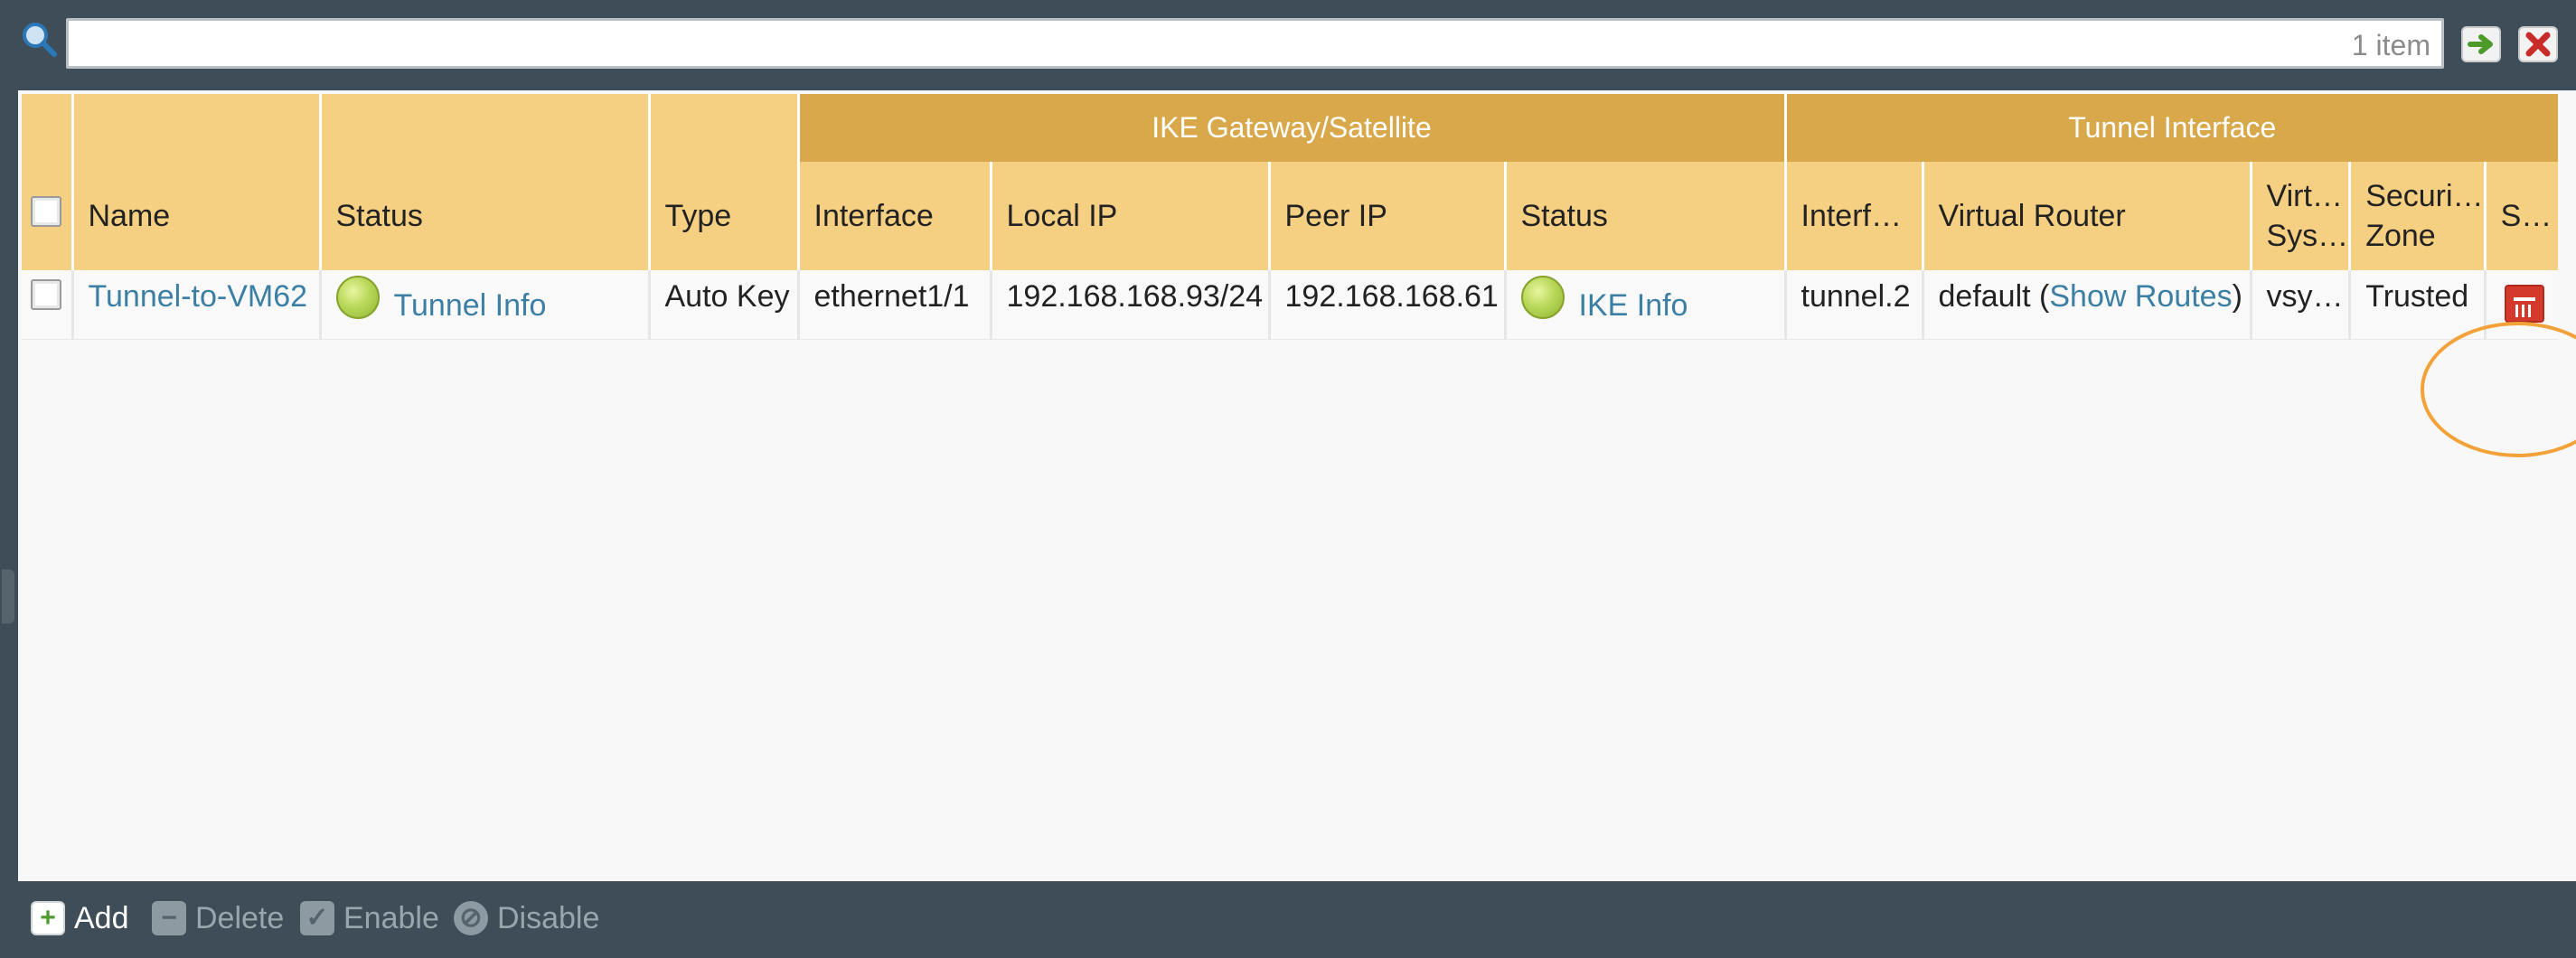 The image size is (2576, 958). Describe the element at coordinates (391, 917) in the screenshot. I see `enable-label: Enable` at that location.